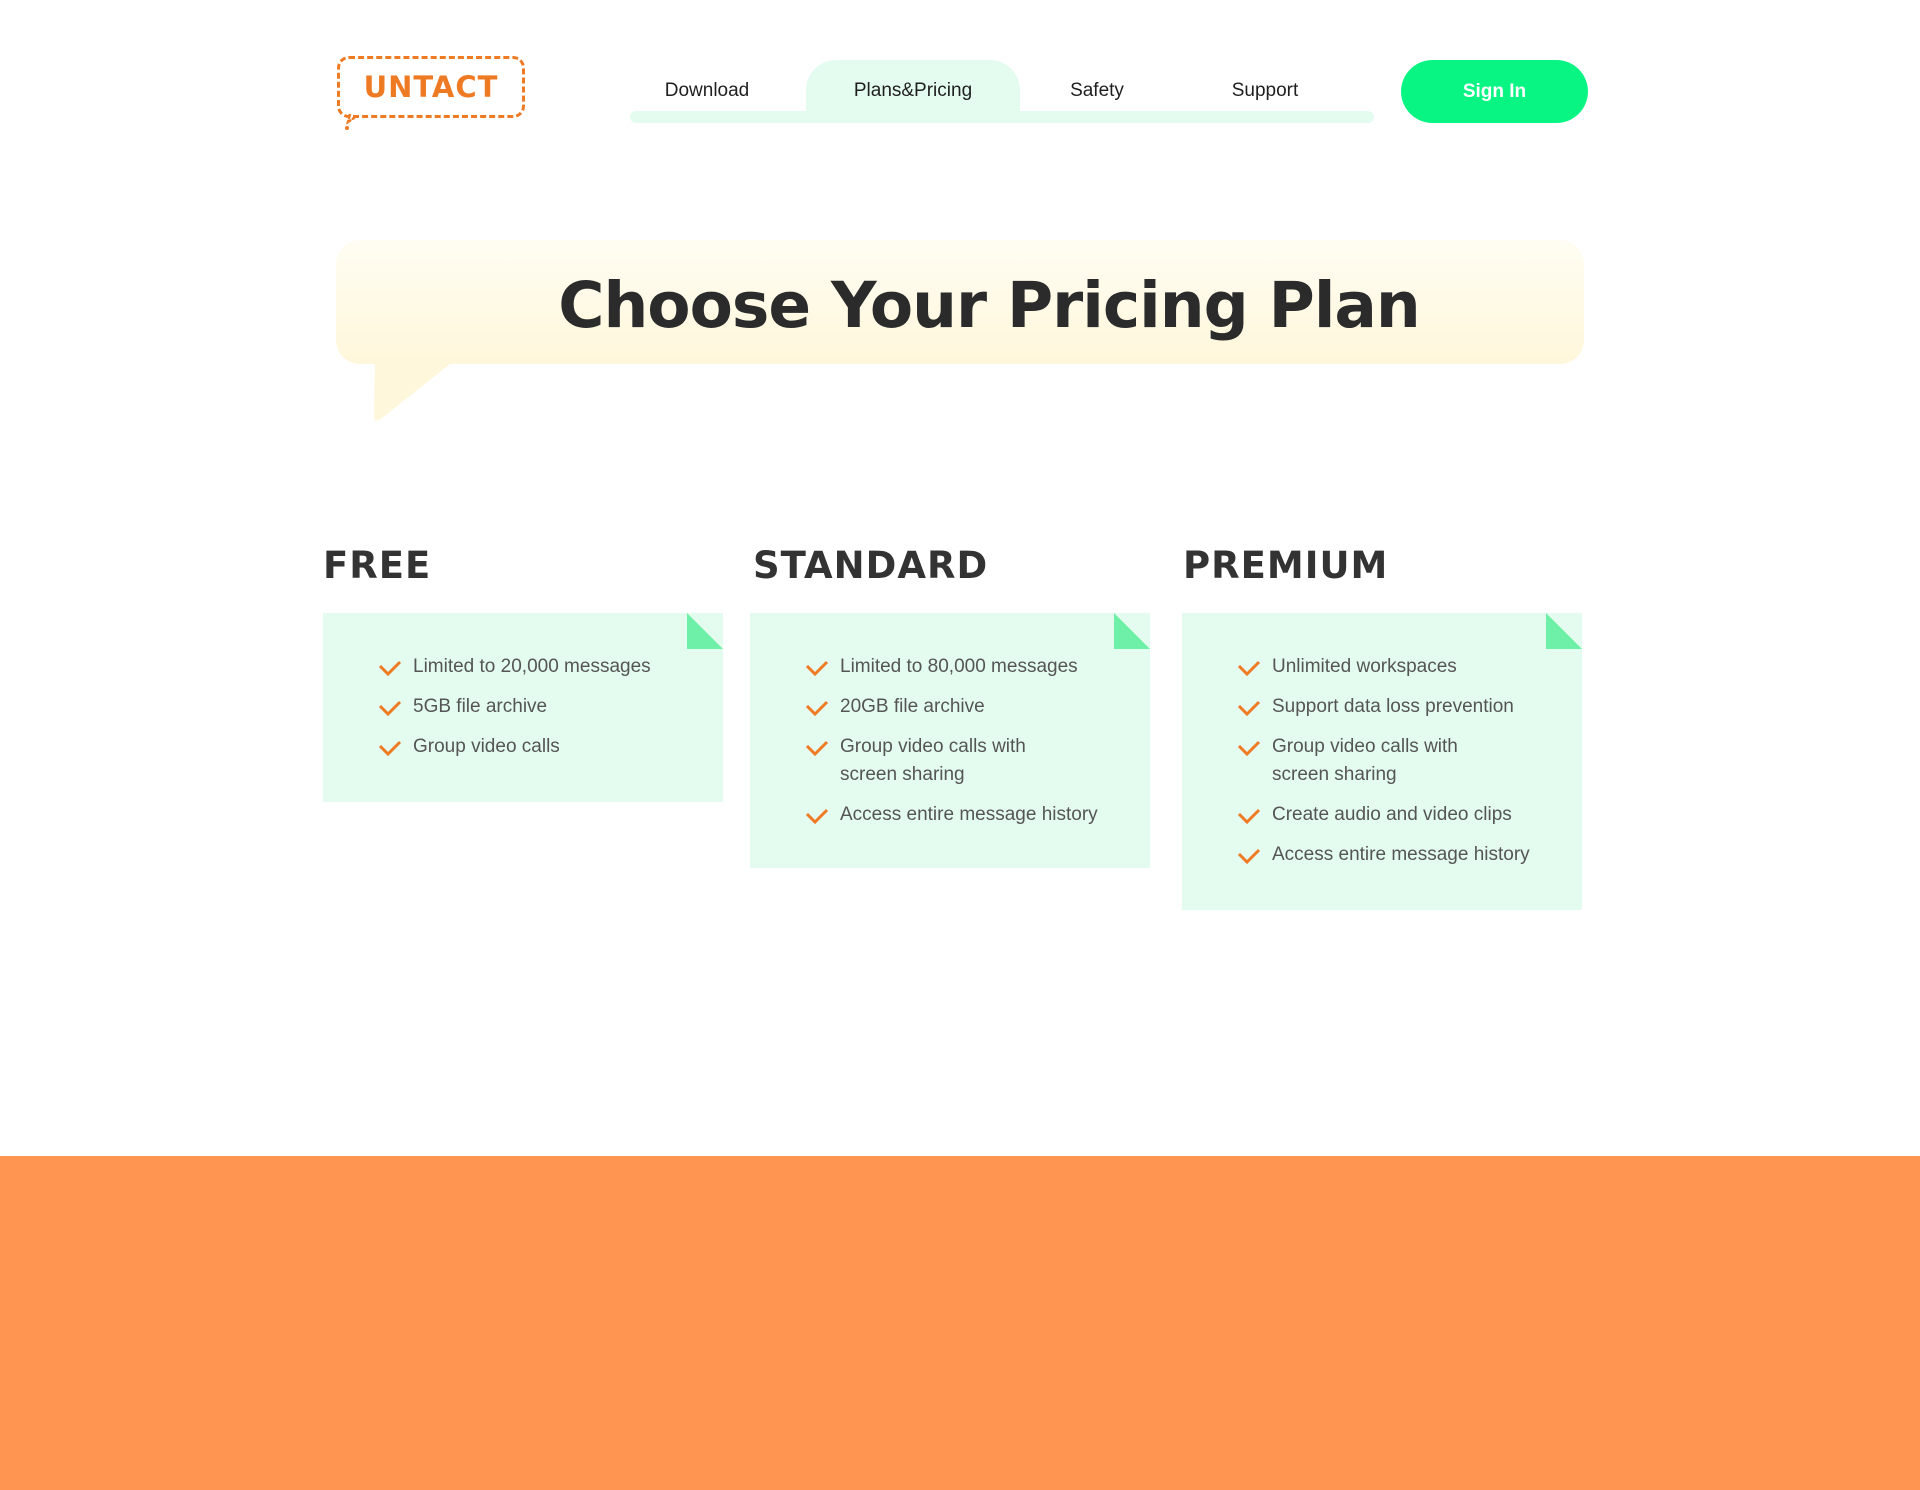 Image resolution: width=1920 pixels, height=1490 pixels. What do you see at coordinates (871, 565) in the screenshot?
I see `plan-title-standard: STANDARD` at bounding box center [871, 565].